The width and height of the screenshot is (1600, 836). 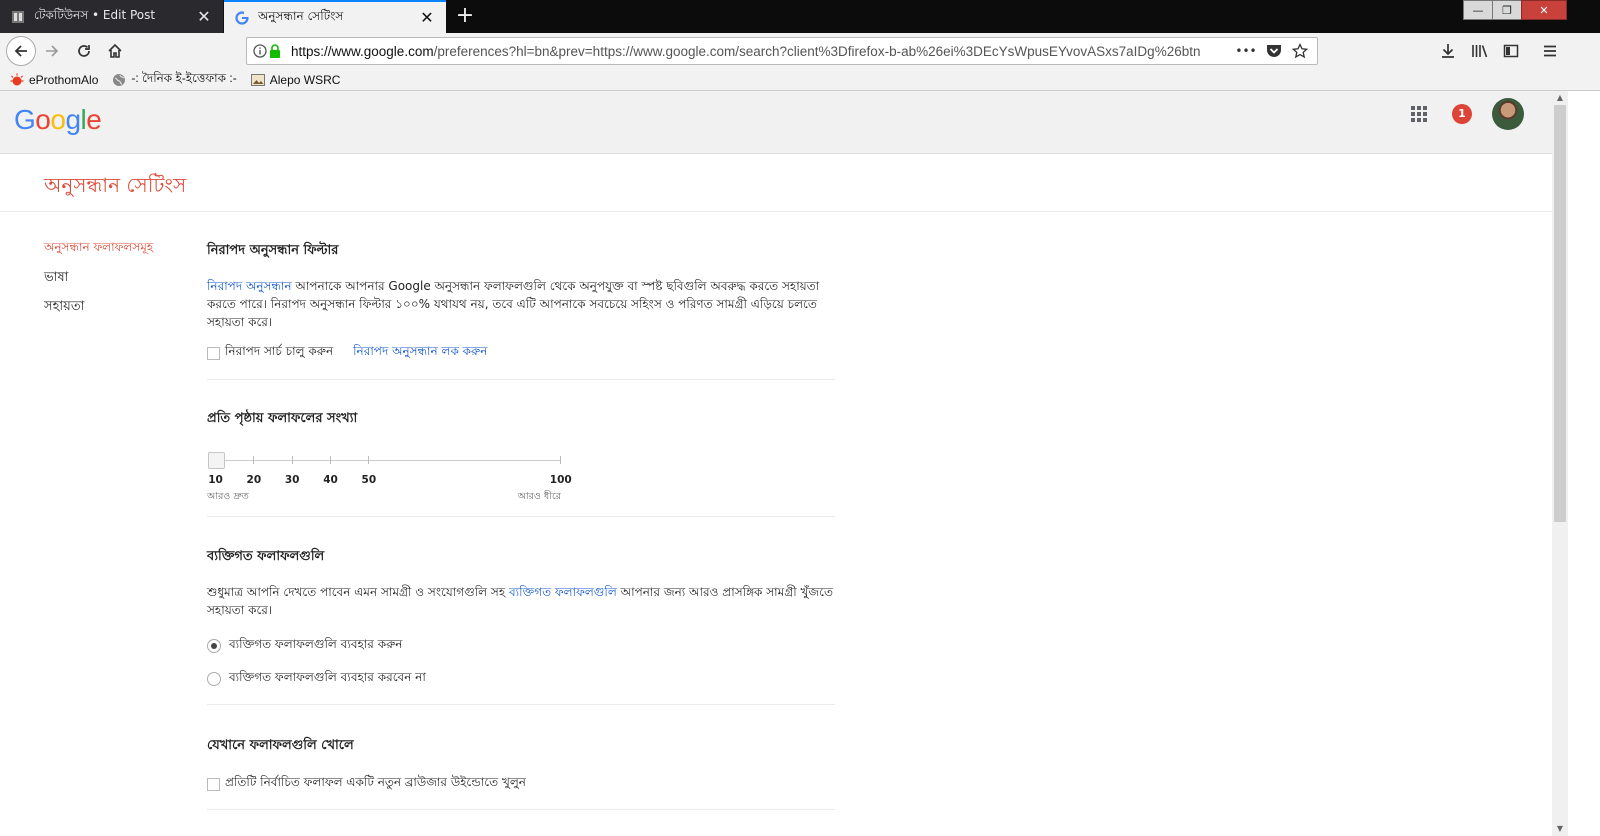 What do you see at coordinates (420, 353) in the screenshot?
I see `lock-safe-search-link: নিরাপদ অনুসন্ধান লক করুন` at bounding box center [420, 353].